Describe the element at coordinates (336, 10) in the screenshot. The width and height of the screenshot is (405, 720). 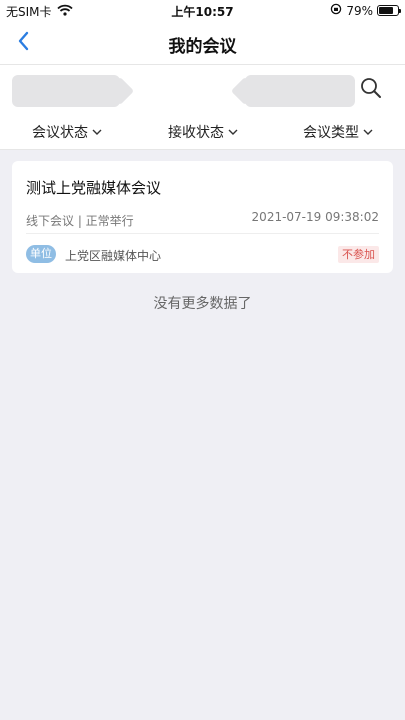
I see `orientation-lock-icon` at that location.